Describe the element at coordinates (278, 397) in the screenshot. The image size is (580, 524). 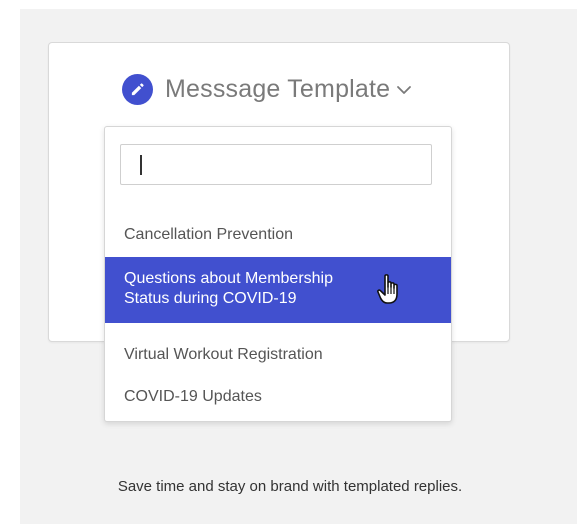
I see `option-covid-updates: COVID-19 Updates` at that location.